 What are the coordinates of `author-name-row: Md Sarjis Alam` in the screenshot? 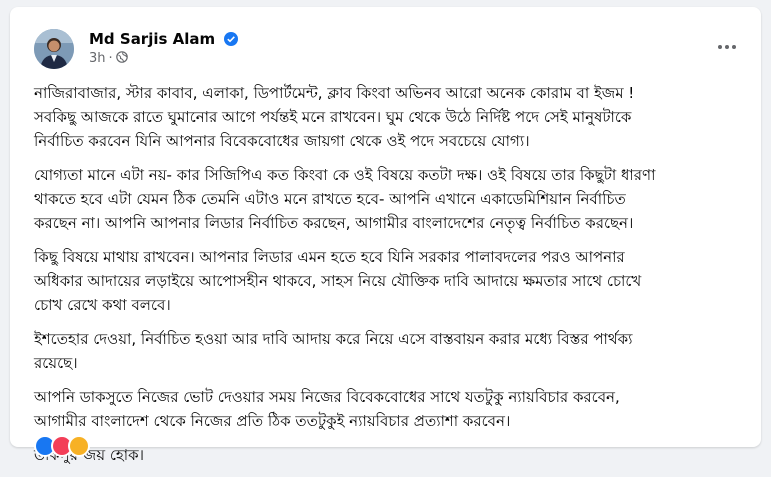 It's located at (164, 39).